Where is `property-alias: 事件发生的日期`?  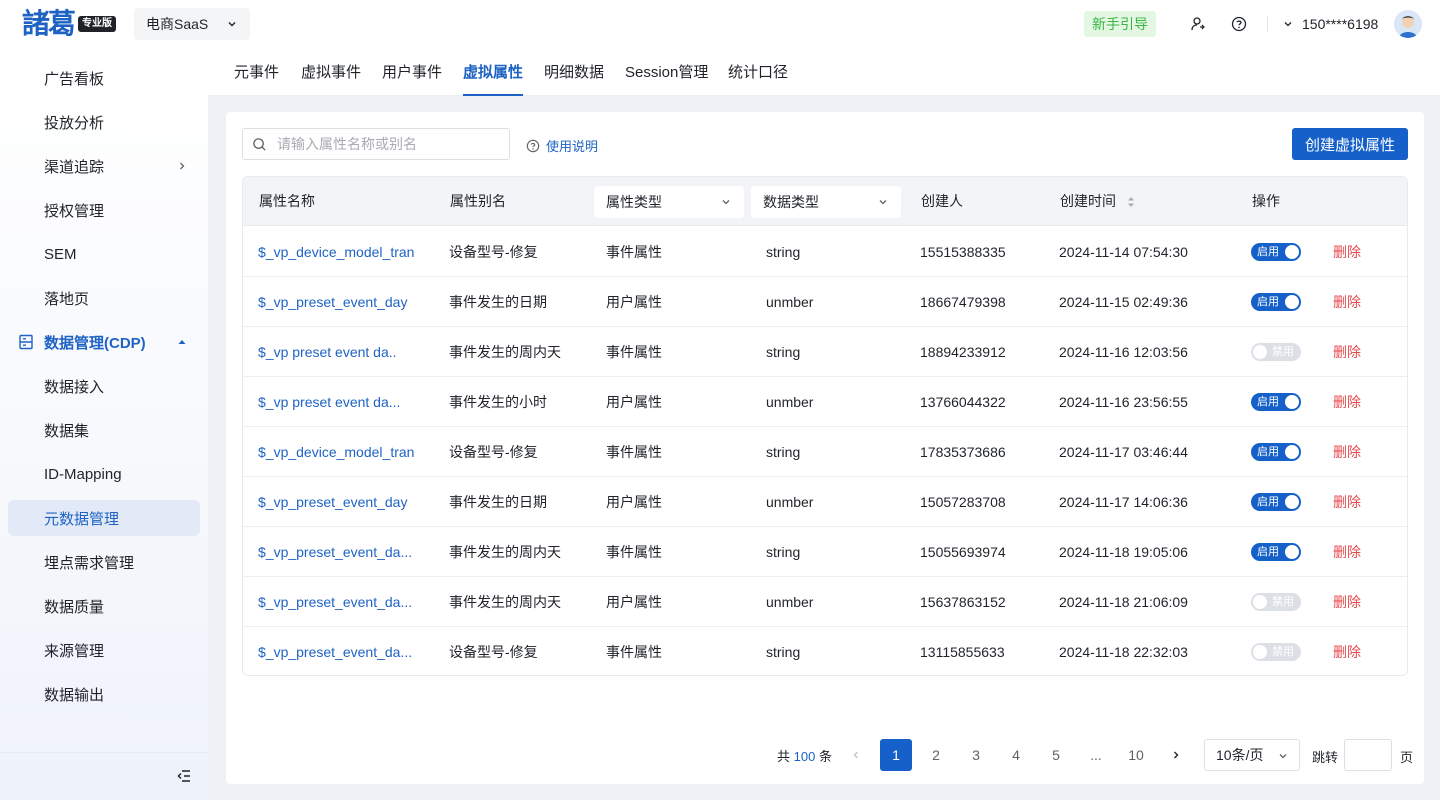 property-alias: 事件发生的日期 is located at coordinates (498, 502).